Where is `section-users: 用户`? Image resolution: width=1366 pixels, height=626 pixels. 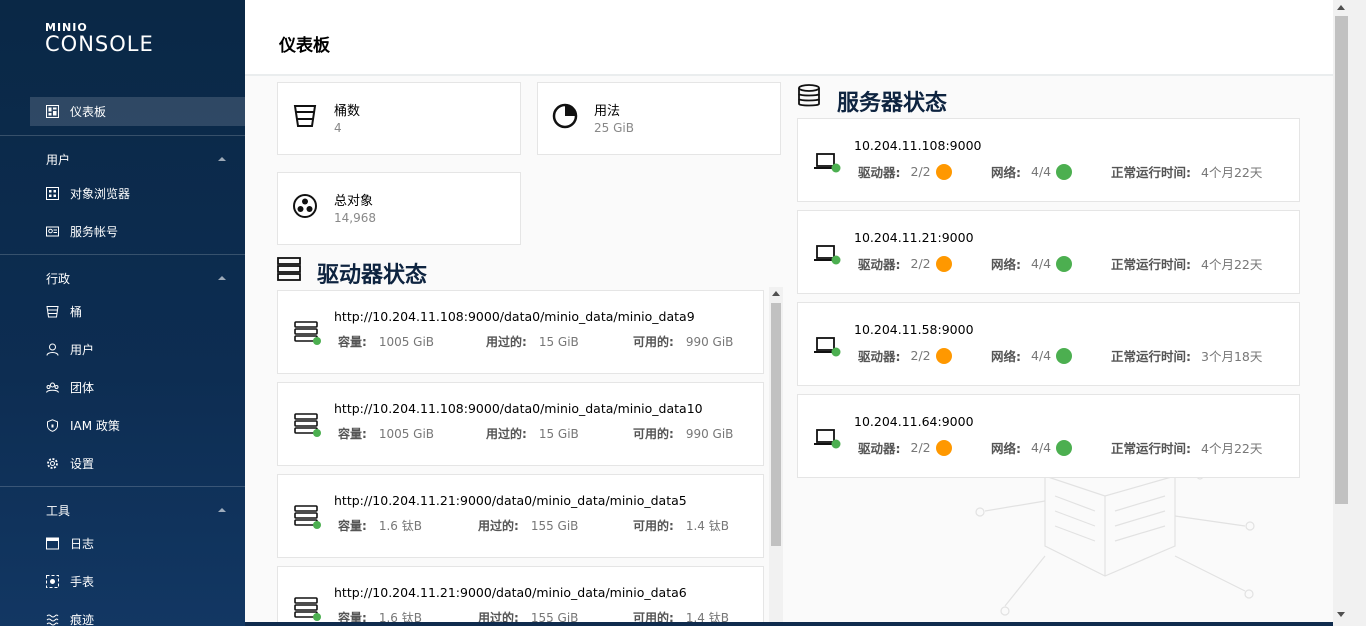 section-users: 用户 is located at coordinates (136, 159).